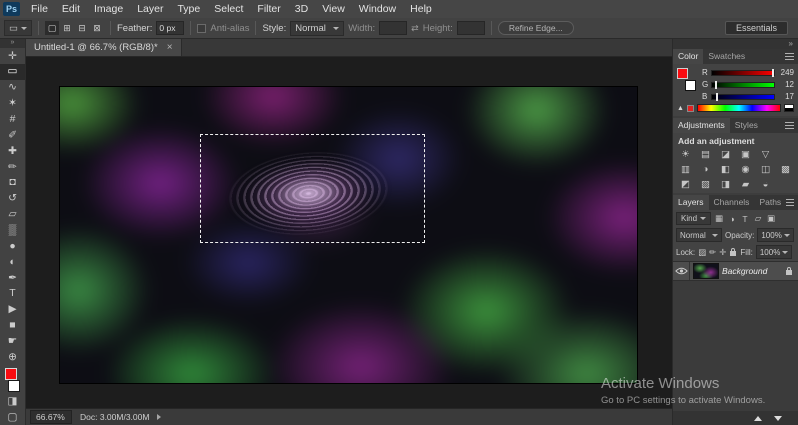 The width and height of the screenshot is (798, 425). I want to click on black-white-ramp, so click(789, 108).